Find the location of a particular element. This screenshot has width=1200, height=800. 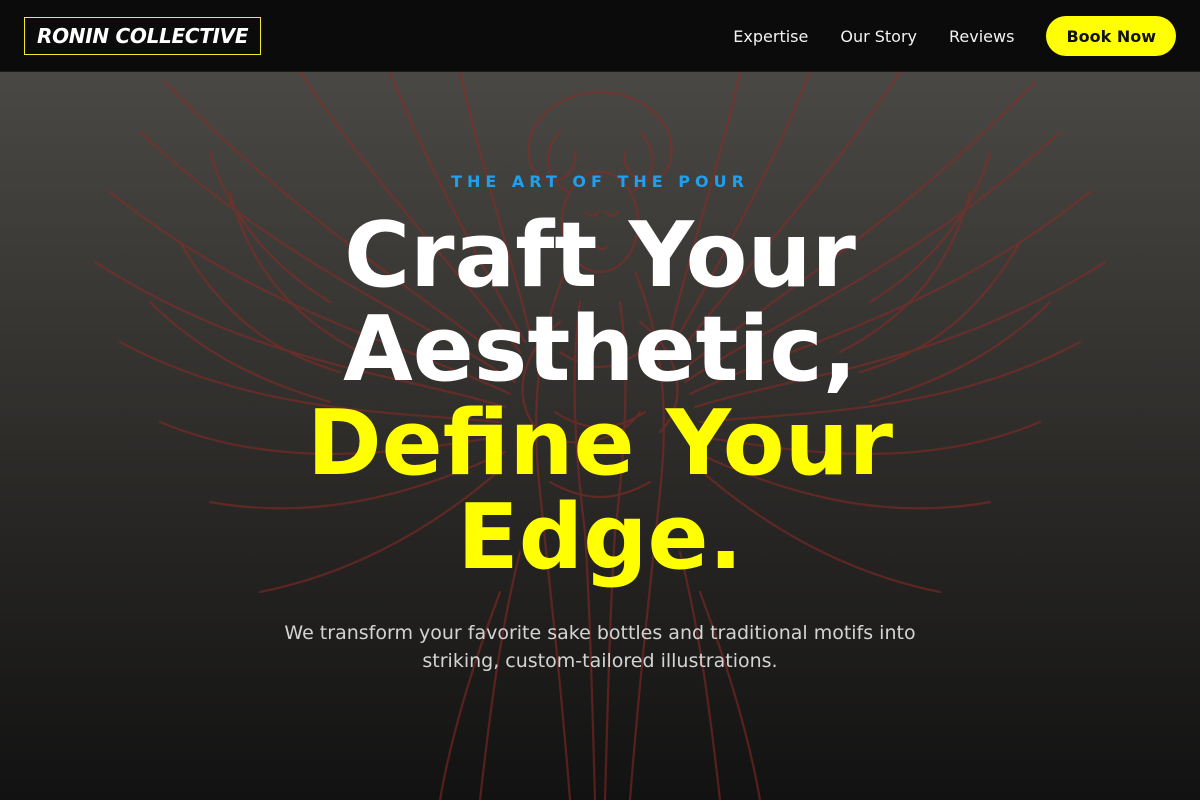

headline-line-1: Craft Your is located at coordinates (600, 255).